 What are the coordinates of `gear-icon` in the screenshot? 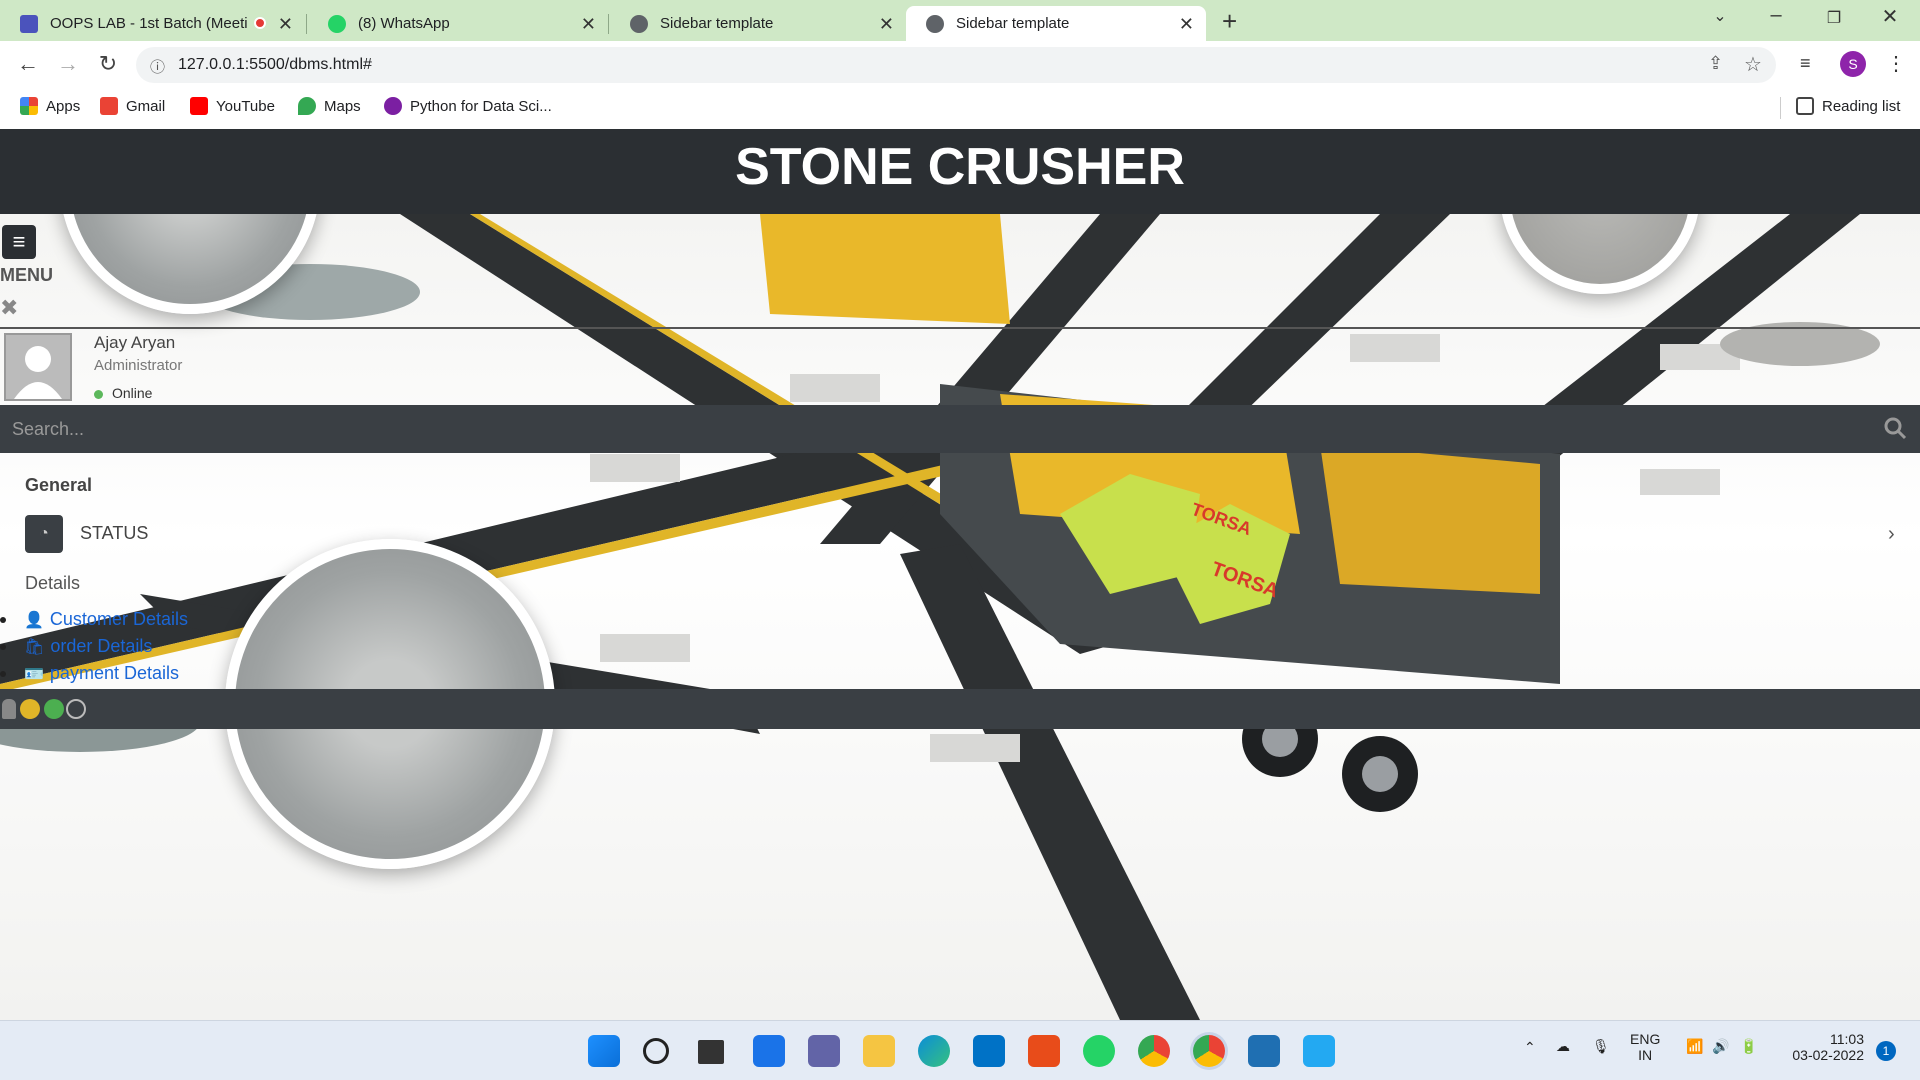 It's located at (54, 709).